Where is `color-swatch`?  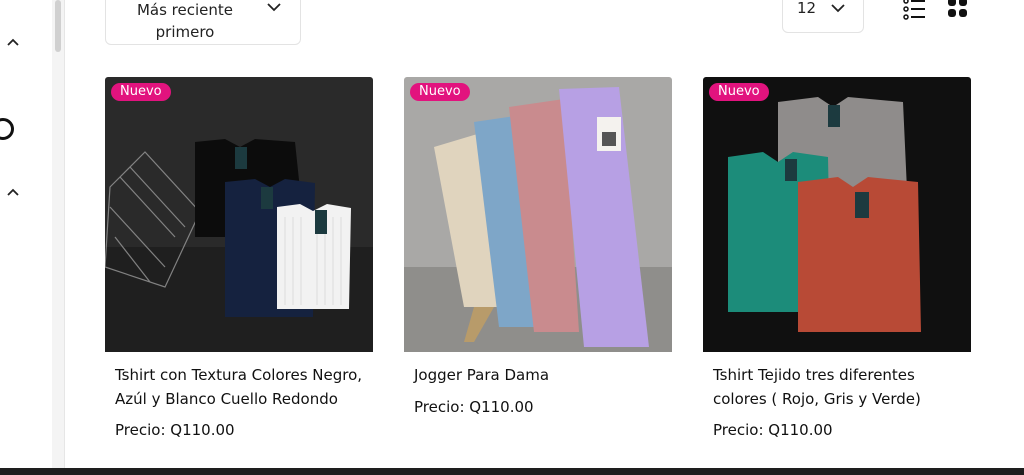 color-swatch is located at coordinates (7, 129).